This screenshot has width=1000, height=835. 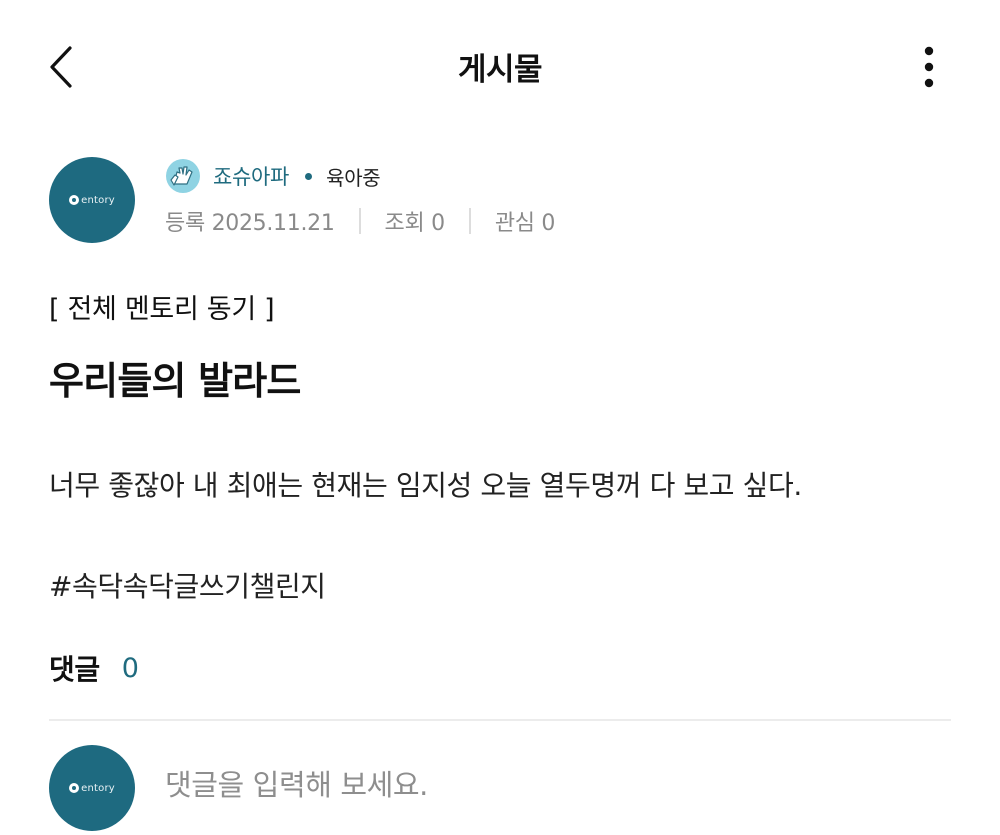 What do you see at coordinates (183, 176) in the screenshot?
I see `hands-badge-icon` at bounding box center [183, 176].